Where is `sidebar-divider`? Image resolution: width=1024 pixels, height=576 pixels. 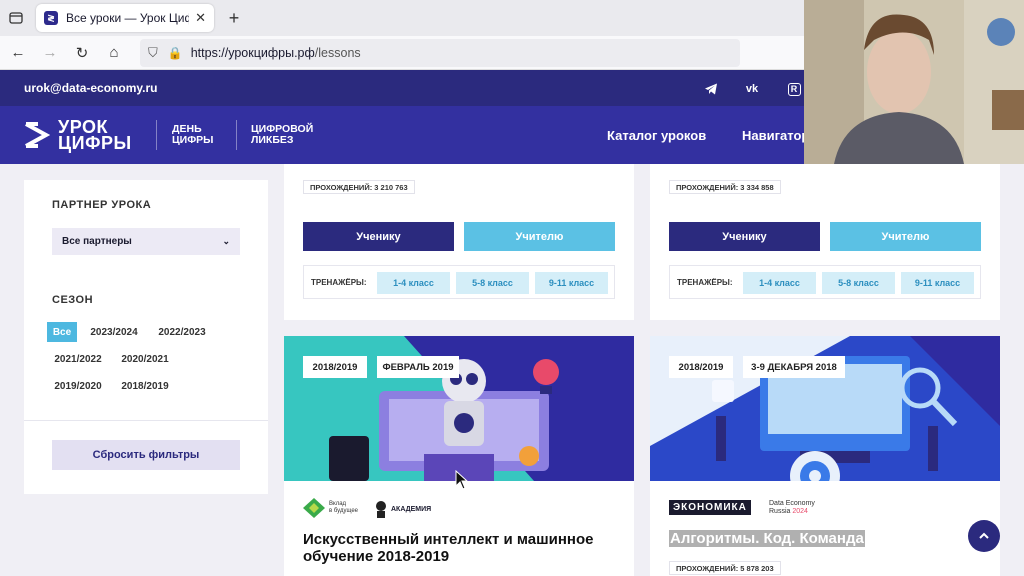 sidebar-divider is located at coordinates (146, 420).